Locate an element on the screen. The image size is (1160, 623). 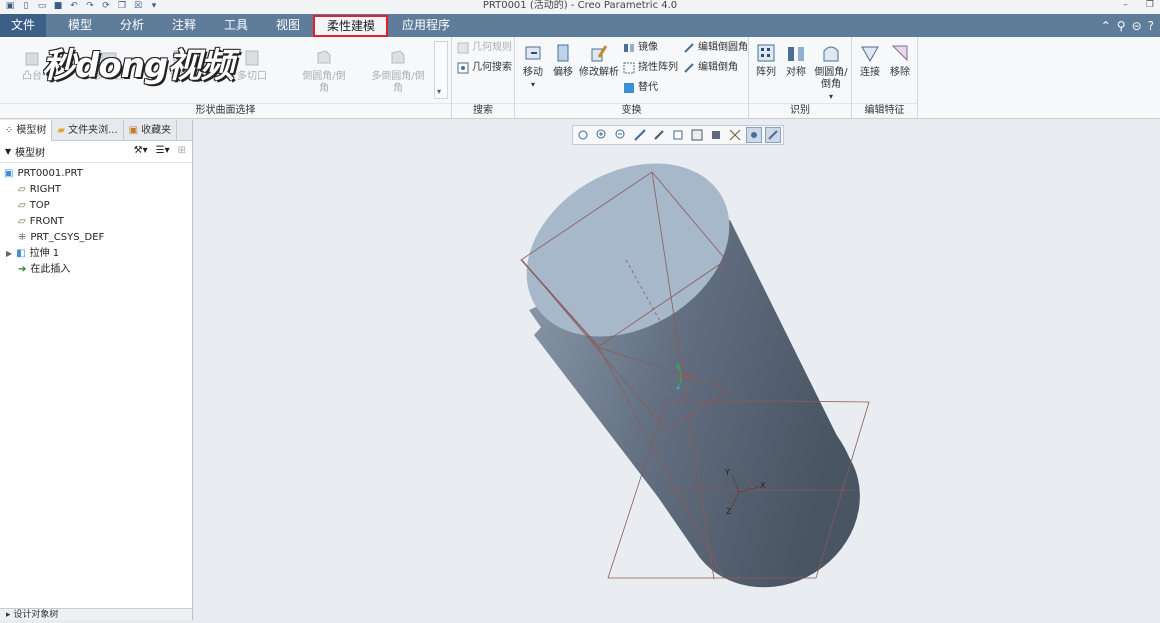
gallery-expand-icon: ▾ is located at coordinates (439, 91).